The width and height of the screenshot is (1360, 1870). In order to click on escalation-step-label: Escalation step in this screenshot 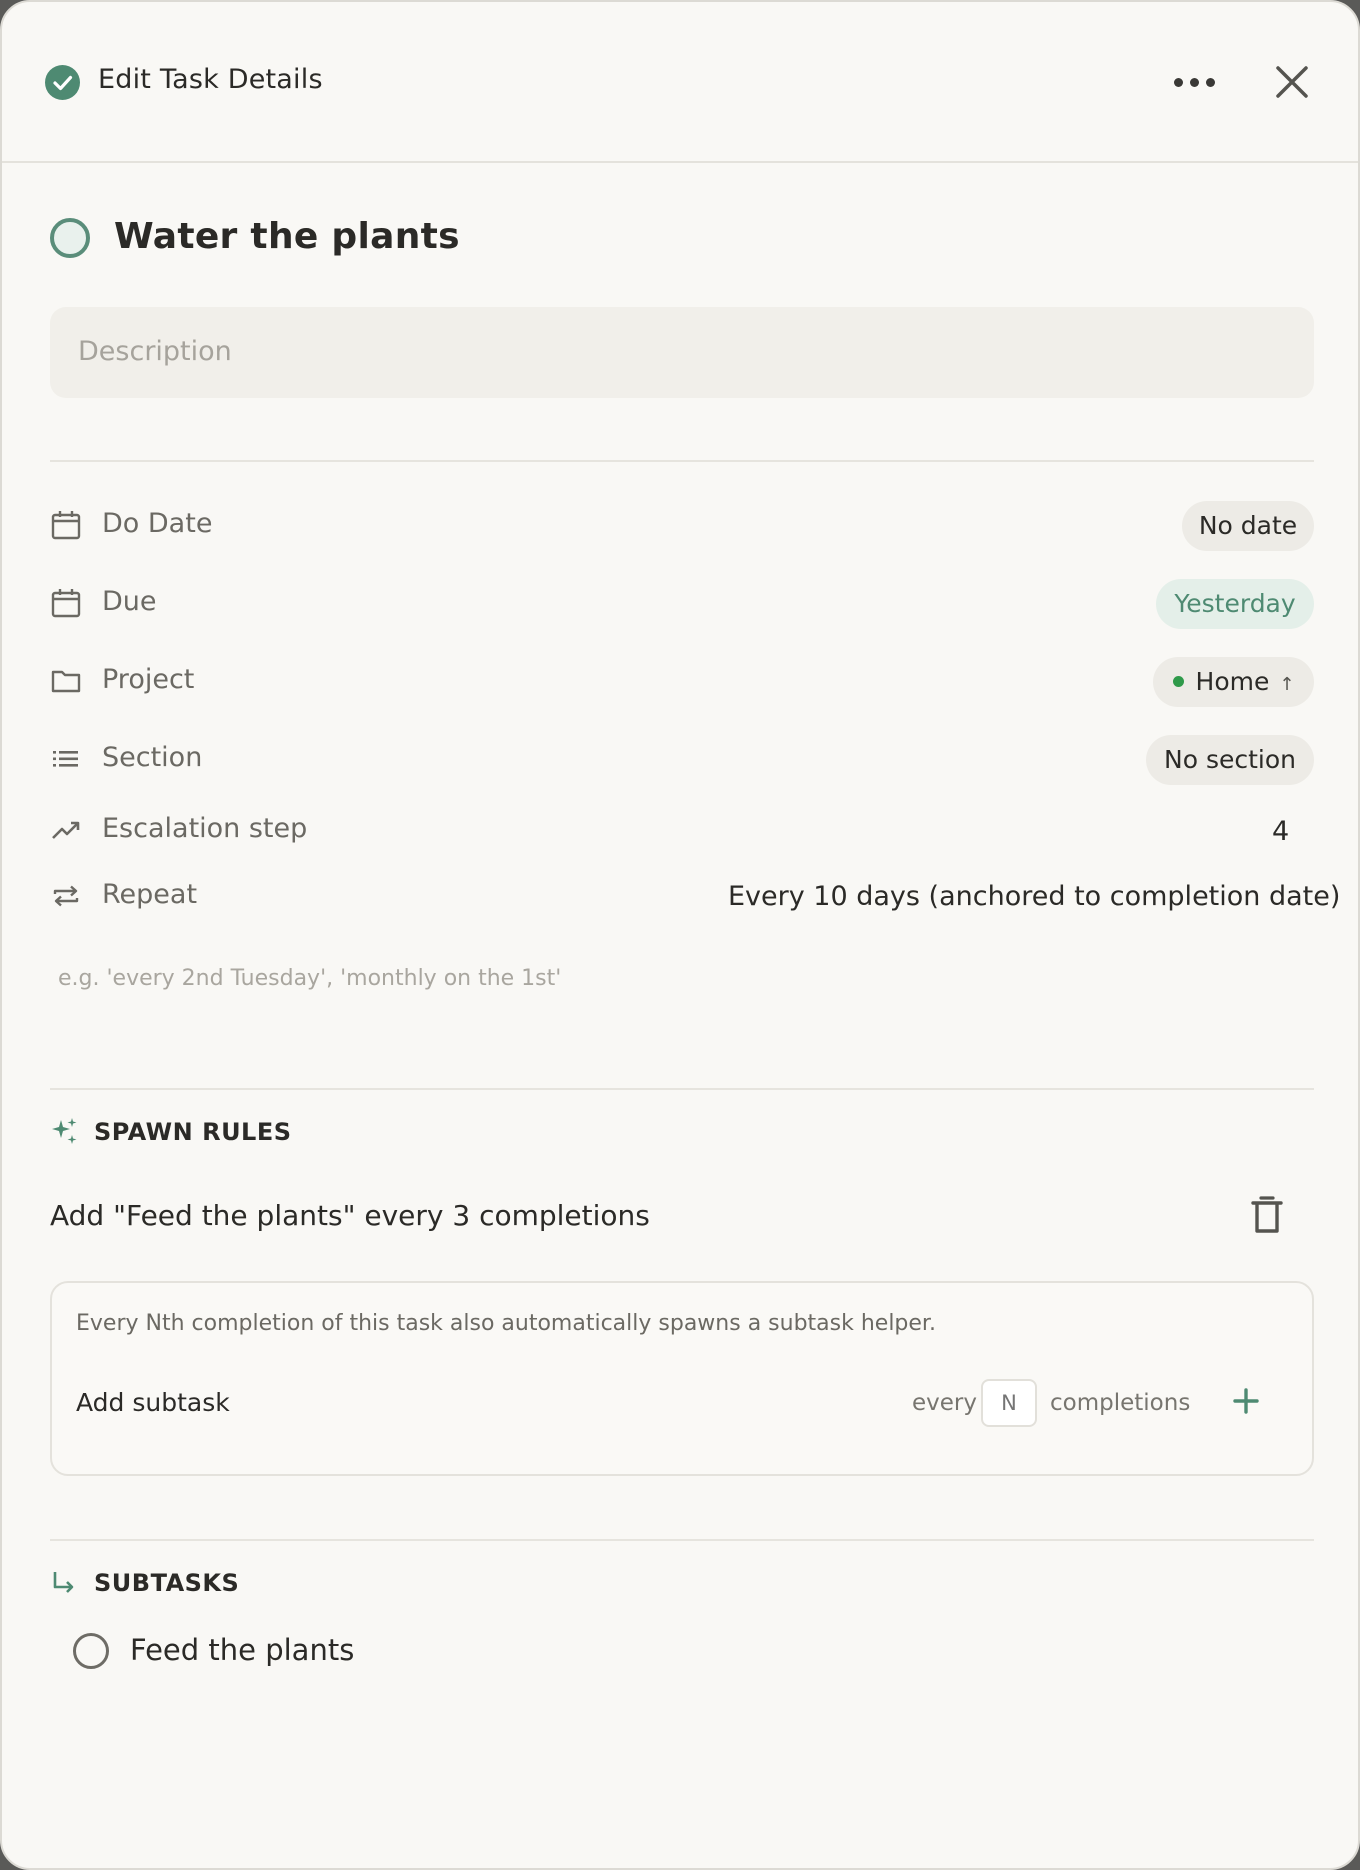, I will do `click(205, 828)`.